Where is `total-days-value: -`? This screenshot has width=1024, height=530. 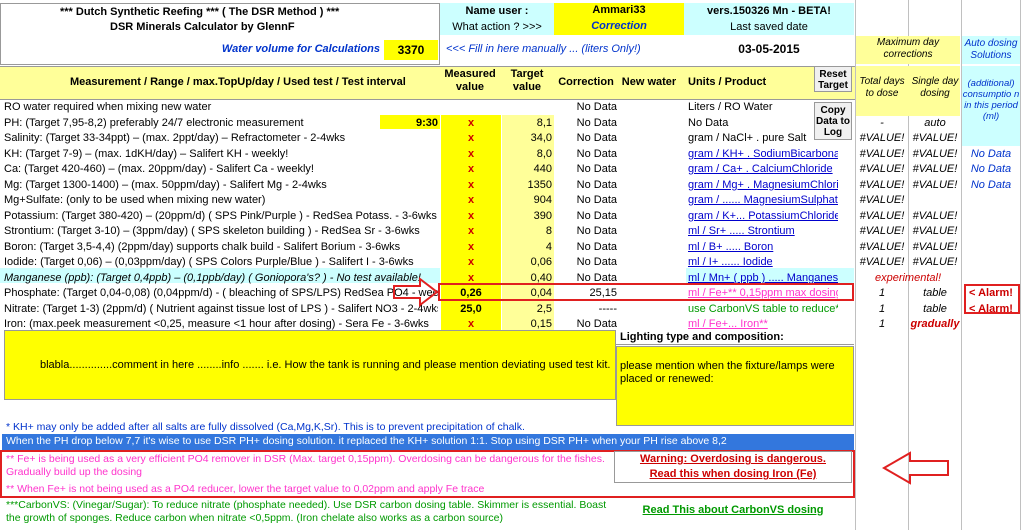 total-days-value: - is located at coordinates (882, 123).